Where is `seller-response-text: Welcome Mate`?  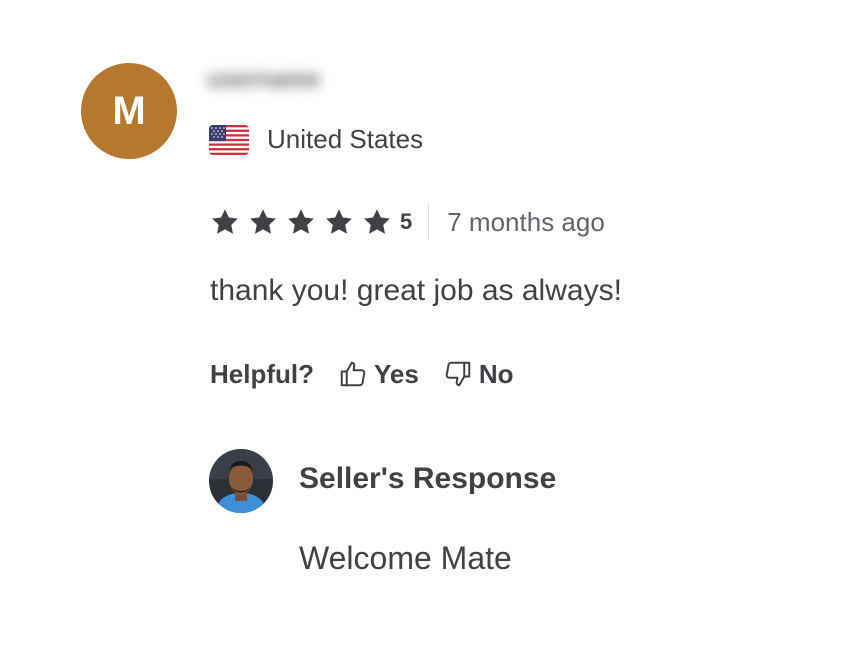 seller-response-text: Welcome Mate is located at coordinates (405, 558).